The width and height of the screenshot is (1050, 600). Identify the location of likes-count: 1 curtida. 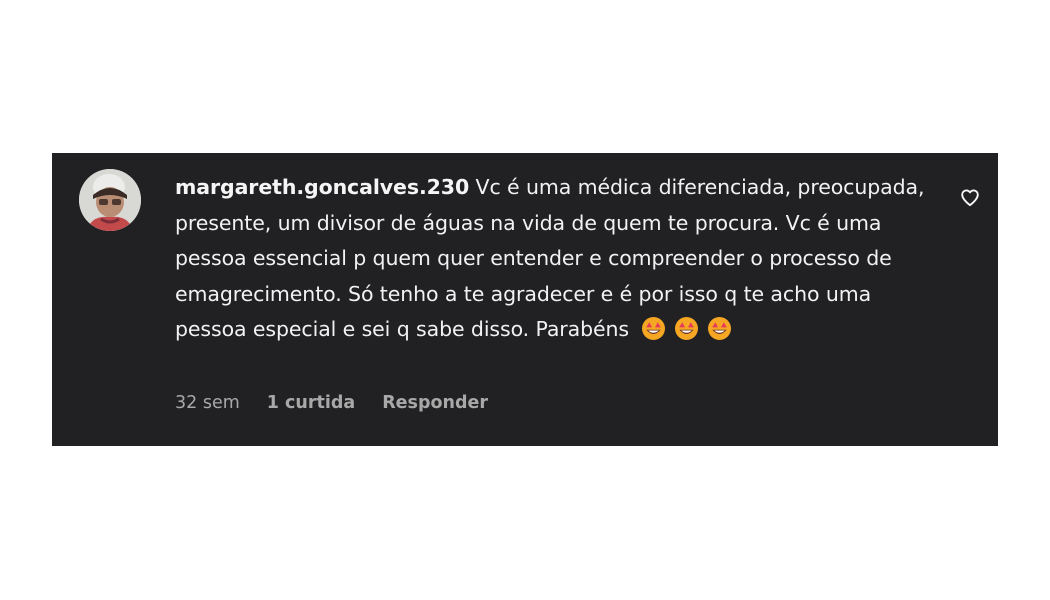
(311, 403).